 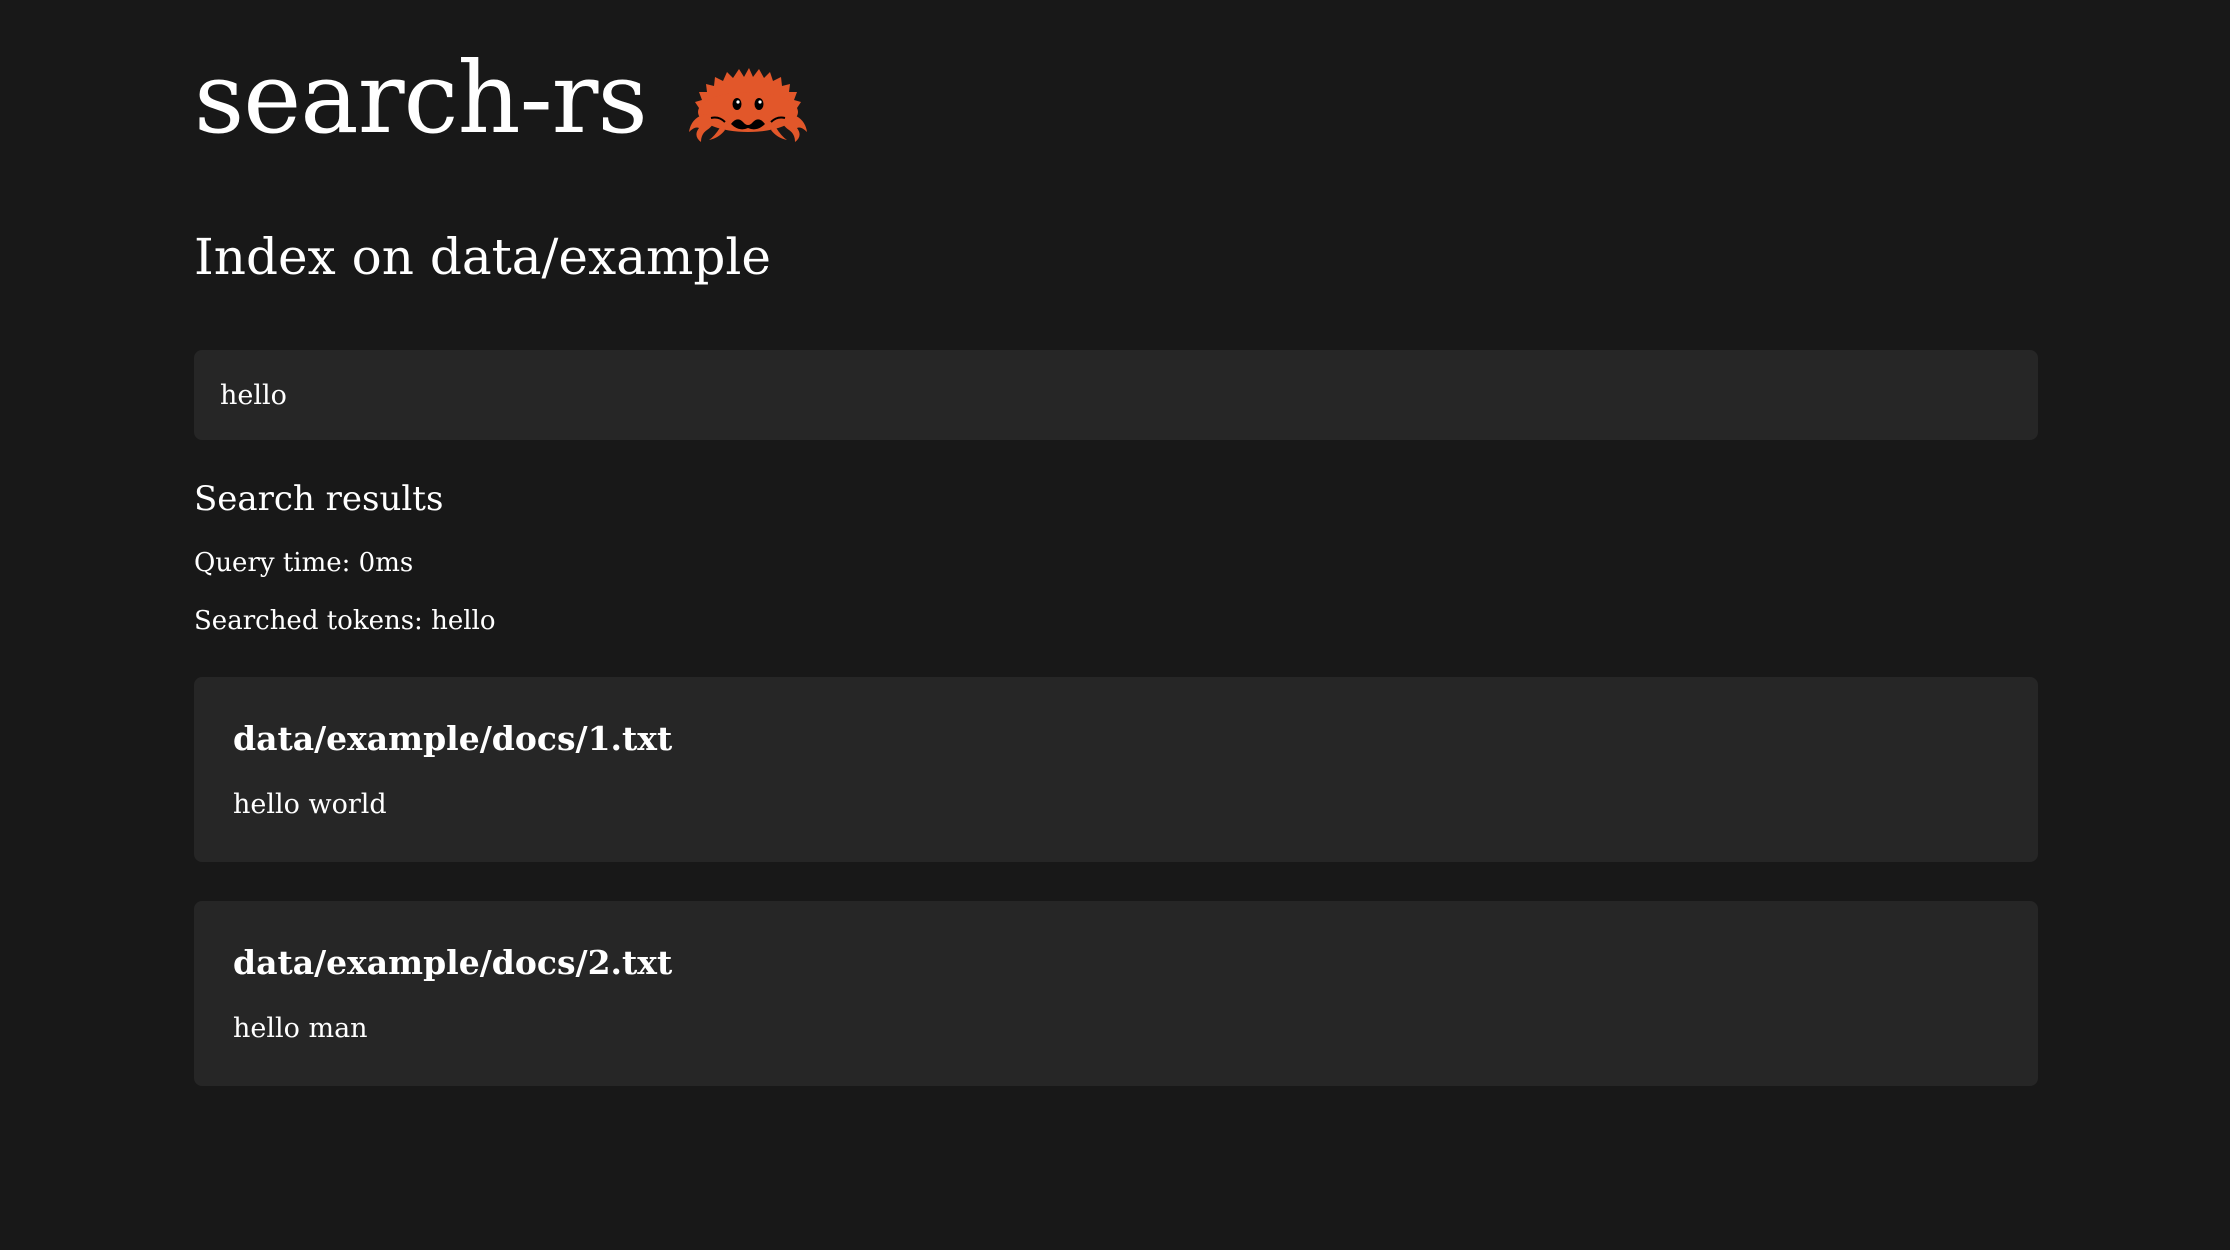 I want to click on ferris-crab-icon, so click(x=747, y=105).